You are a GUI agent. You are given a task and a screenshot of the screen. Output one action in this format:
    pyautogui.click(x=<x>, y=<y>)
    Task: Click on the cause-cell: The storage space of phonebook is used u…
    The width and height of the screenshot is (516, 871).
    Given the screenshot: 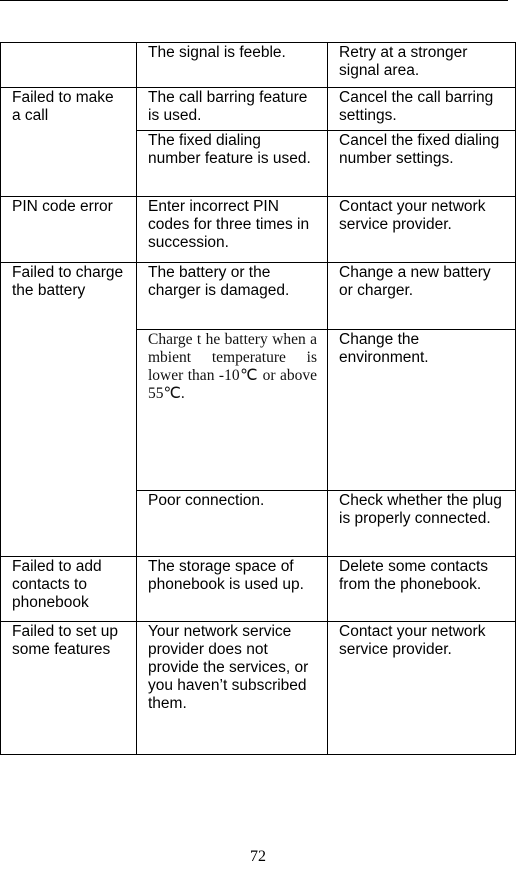 What is the action you would take?
    pyautogui.click(x=232, y=589)
    